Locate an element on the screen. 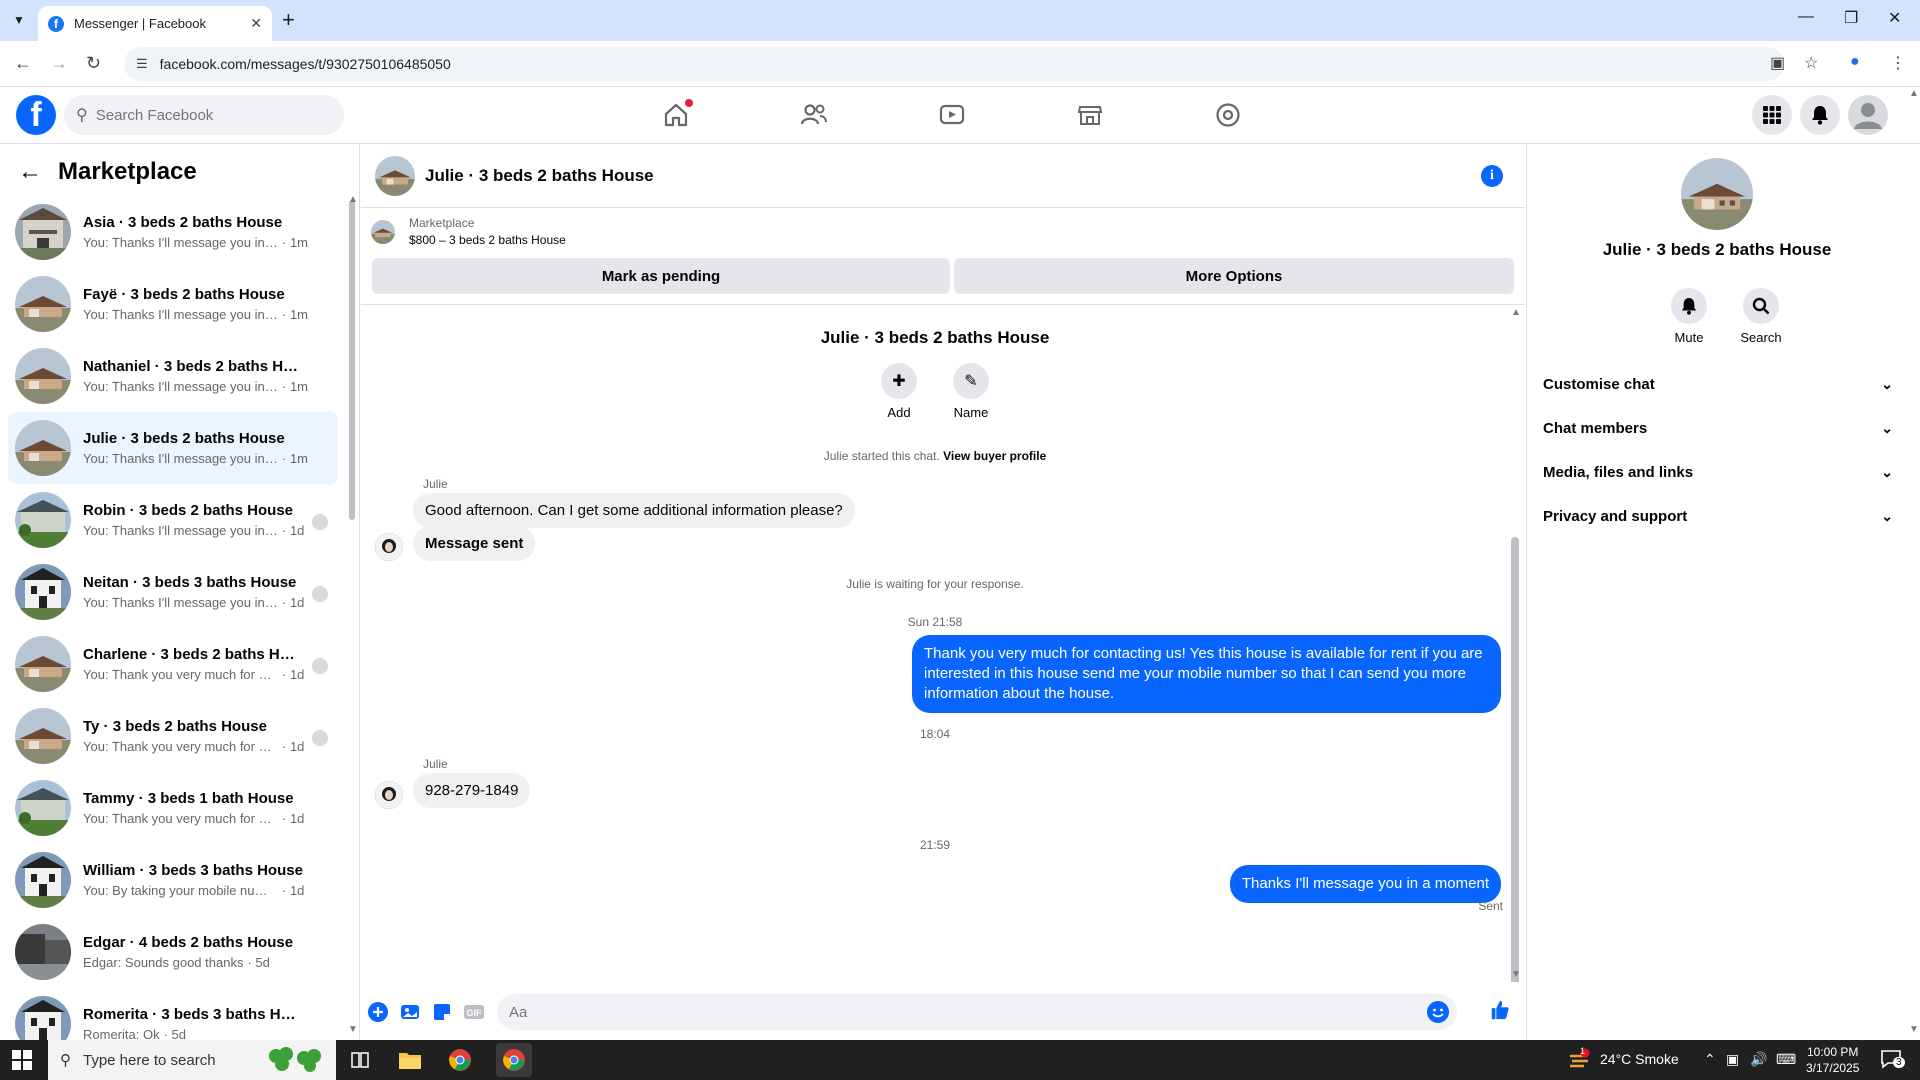 This screenshot has height=1080, width=1920. incoming-message: Message sent is located at coordinates (474, 543).